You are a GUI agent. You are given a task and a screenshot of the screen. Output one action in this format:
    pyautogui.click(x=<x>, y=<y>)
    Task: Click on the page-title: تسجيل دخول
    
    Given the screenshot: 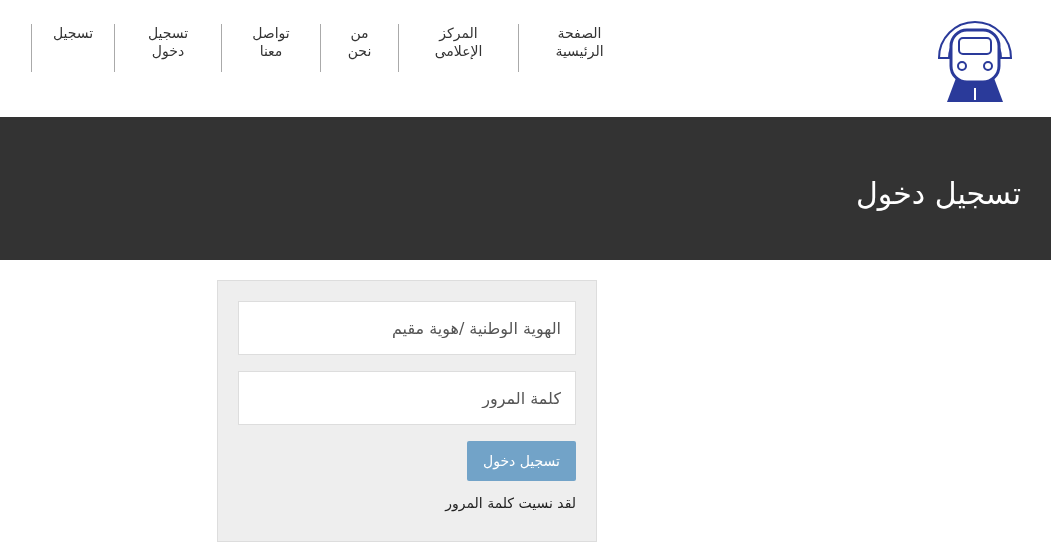 What is the action you would take?
    pyautogui.click(x=938, y=194)
    